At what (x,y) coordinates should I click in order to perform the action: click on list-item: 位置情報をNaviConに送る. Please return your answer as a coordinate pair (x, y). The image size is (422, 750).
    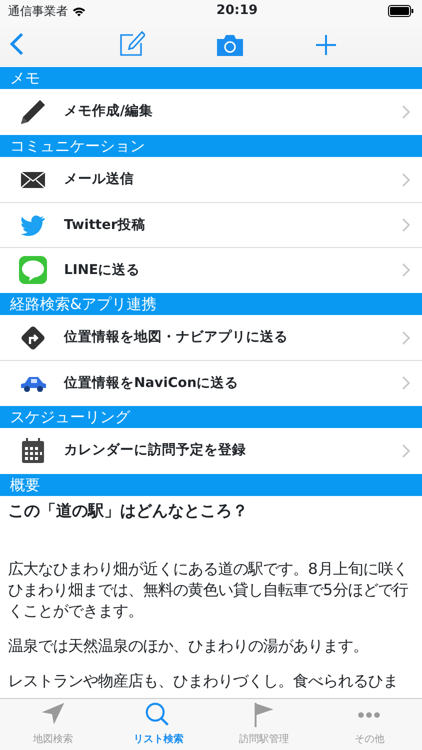
    Looking at the image, I should click on (211, 382).